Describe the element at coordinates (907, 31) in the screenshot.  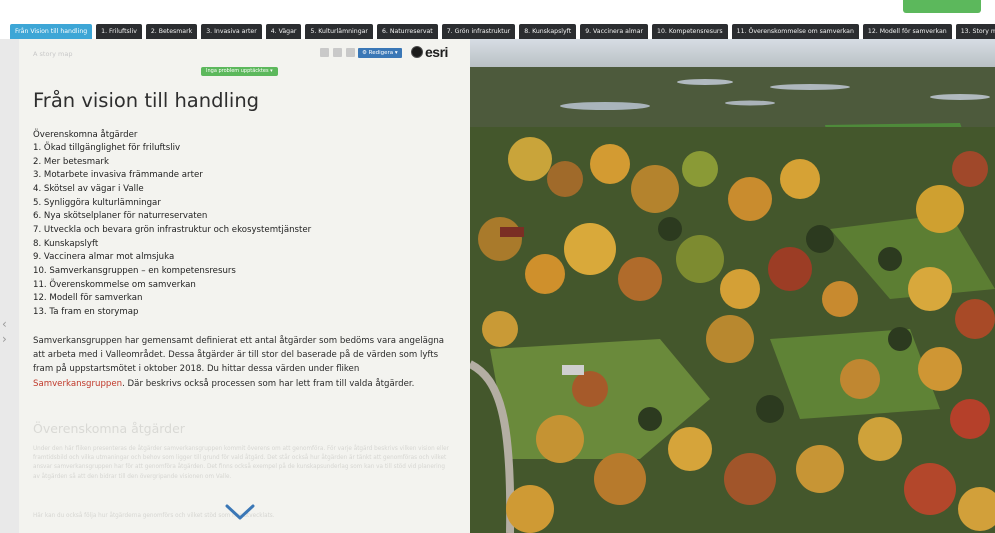
I see `tab-13: 12. Modell för samverkan` at that location.